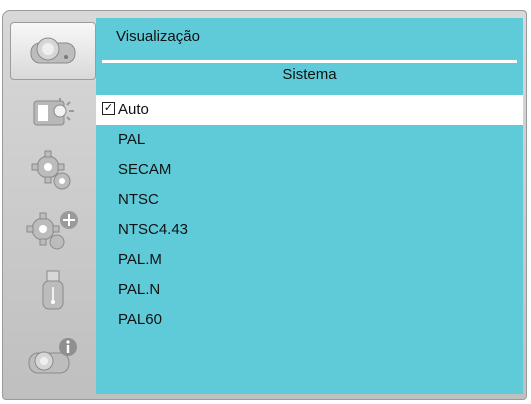 This screenshot has height=404, width=531. Describe the element at coordinates (309, 320) in the screenshot. I see `menu-item-pal60: PAL60` at that location.